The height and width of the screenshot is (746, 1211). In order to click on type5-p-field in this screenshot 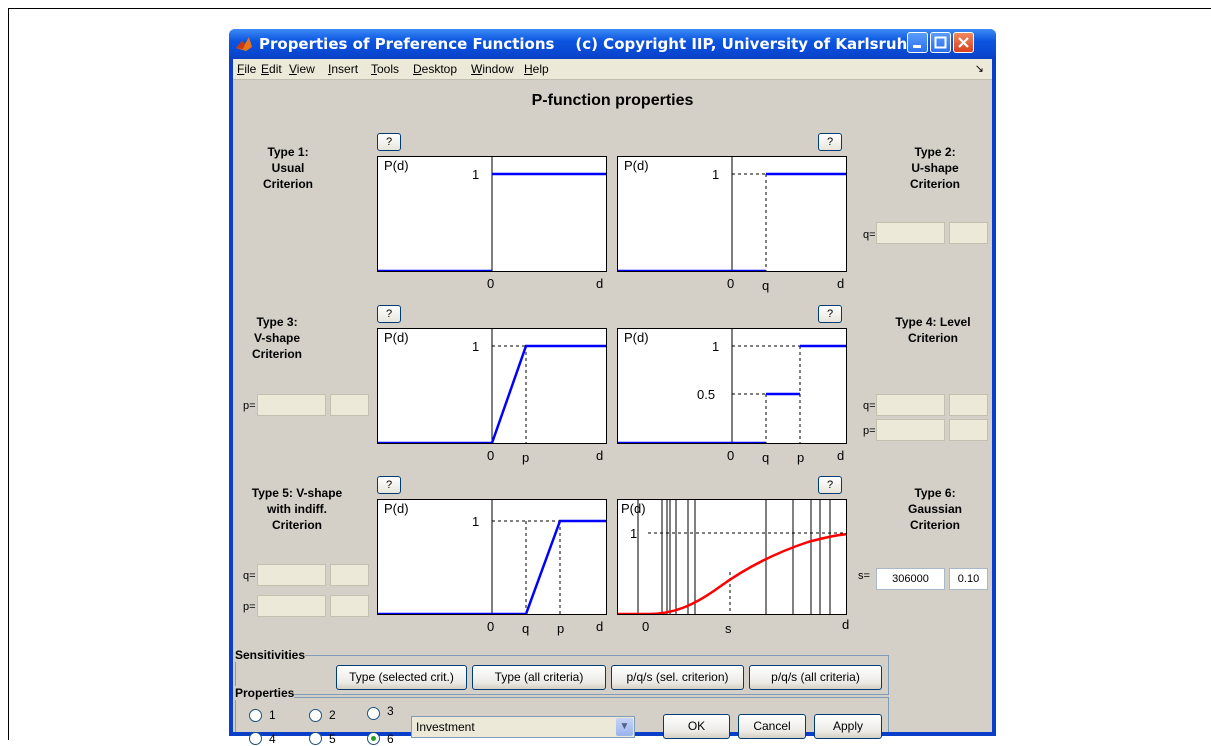, I will do `click(291, 606)`.